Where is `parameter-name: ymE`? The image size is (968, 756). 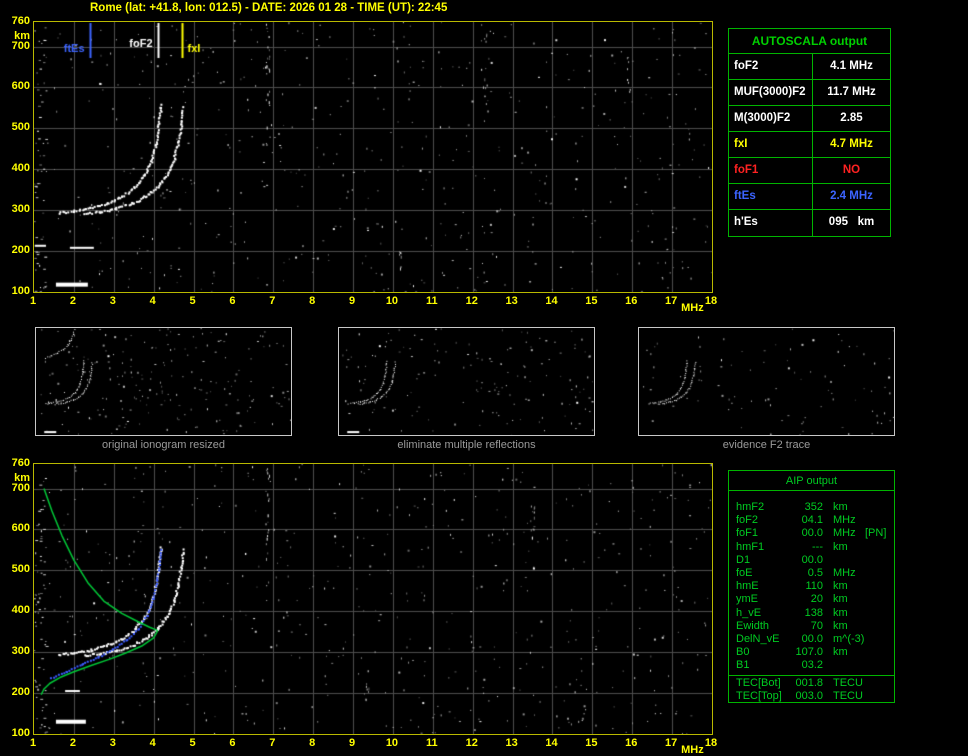 parameter-name: ymE is located at coordinates (747, 599).